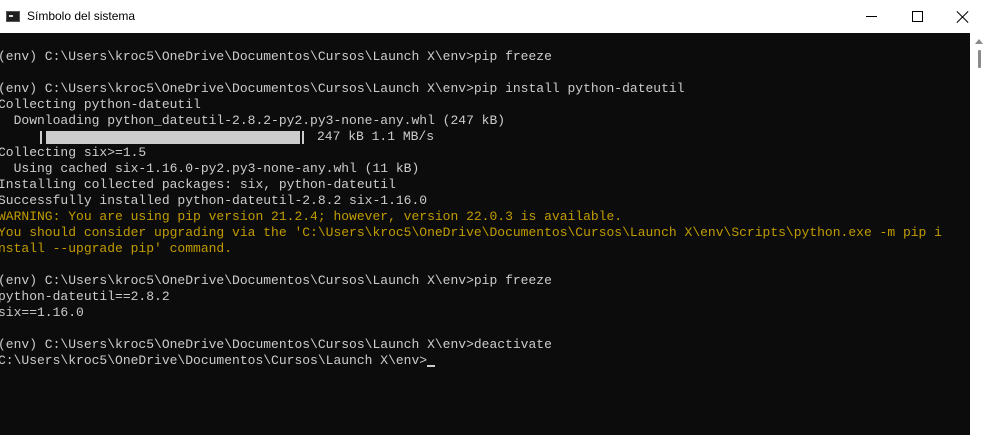 Image resolution: width=988 pixels, height=435 pixels. Describe the element at coordinates (85, 296) in the screenshot. I see `console-line: python-dateutil==2.8.2` at that location.